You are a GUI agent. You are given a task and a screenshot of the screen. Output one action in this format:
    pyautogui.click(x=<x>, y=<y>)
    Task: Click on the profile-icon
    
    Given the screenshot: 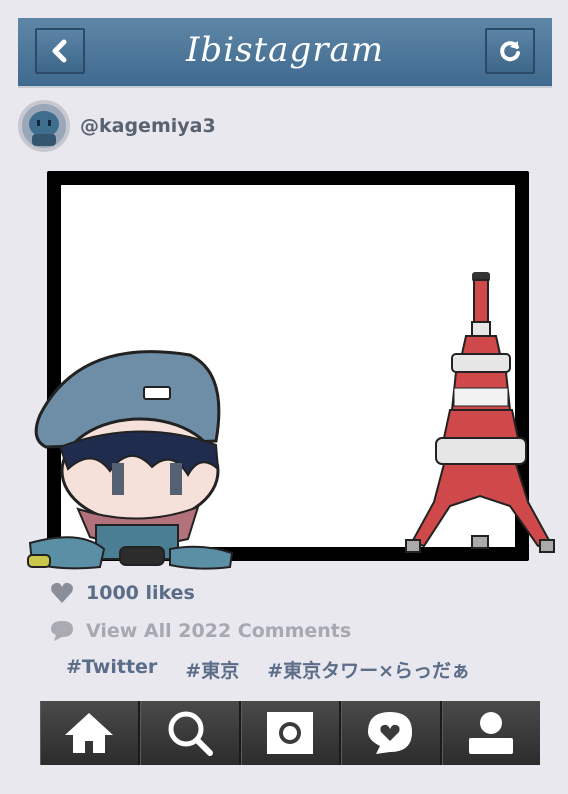 What is the action you would take?
    pyautogui.click(x=490, y=733)
    